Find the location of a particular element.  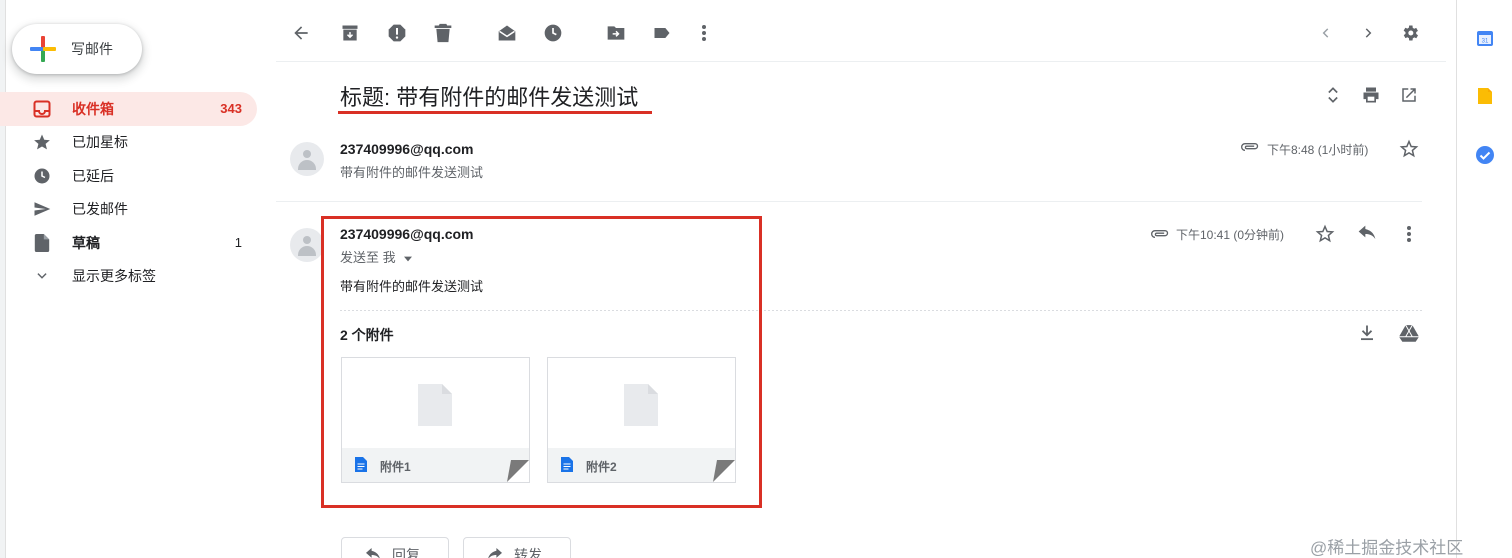

labels-button is located at coordinates (662, 33).